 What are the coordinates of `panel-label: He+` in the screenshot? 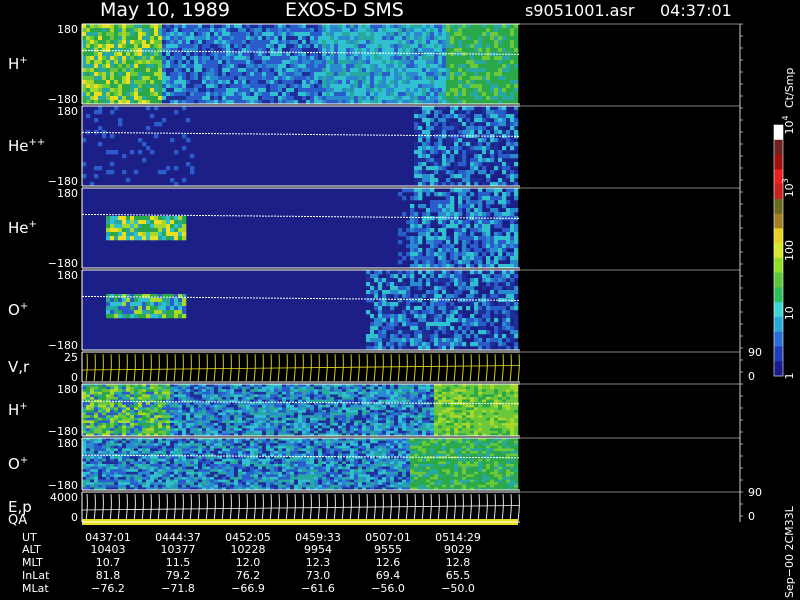 It's located at (22, 228).